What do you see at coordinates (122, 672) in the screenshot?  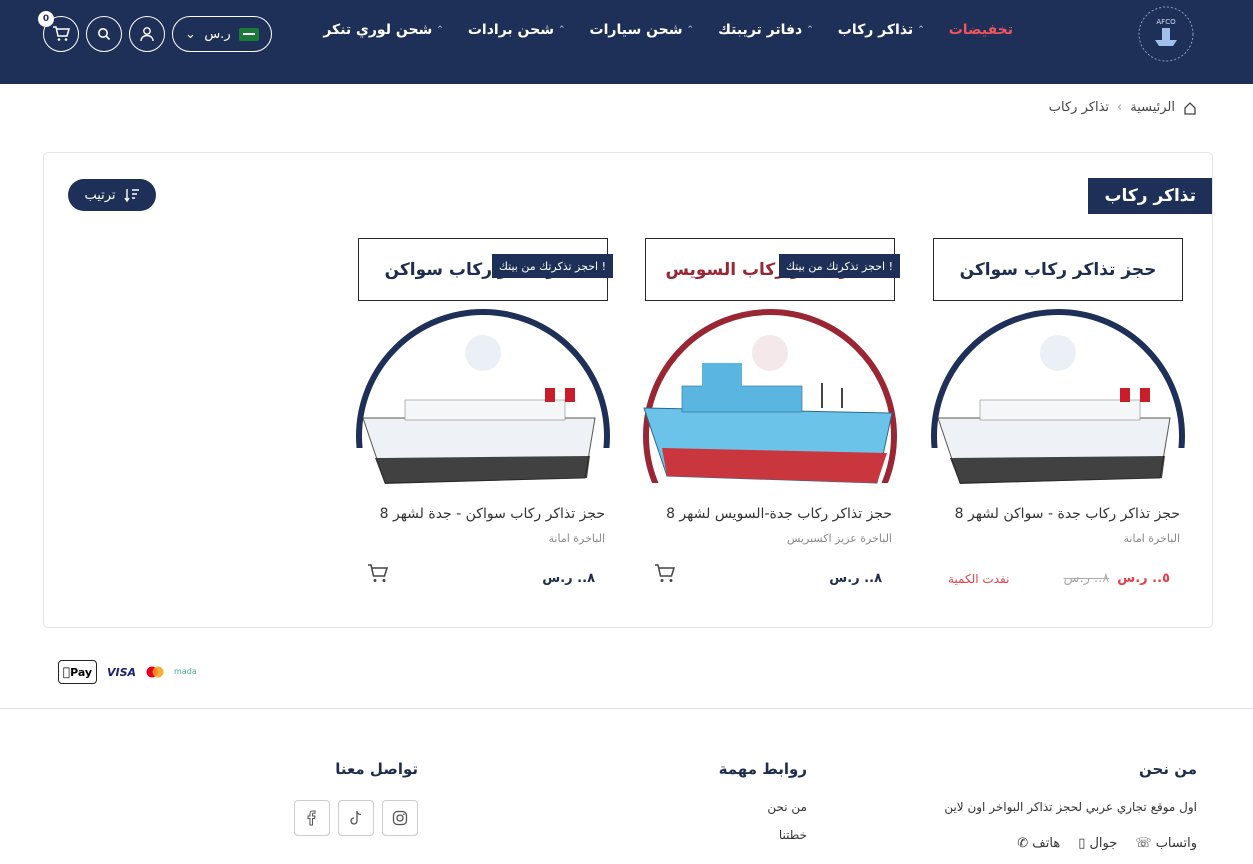 I see `visa-icon: VISA` at bounding box center [122, 672].